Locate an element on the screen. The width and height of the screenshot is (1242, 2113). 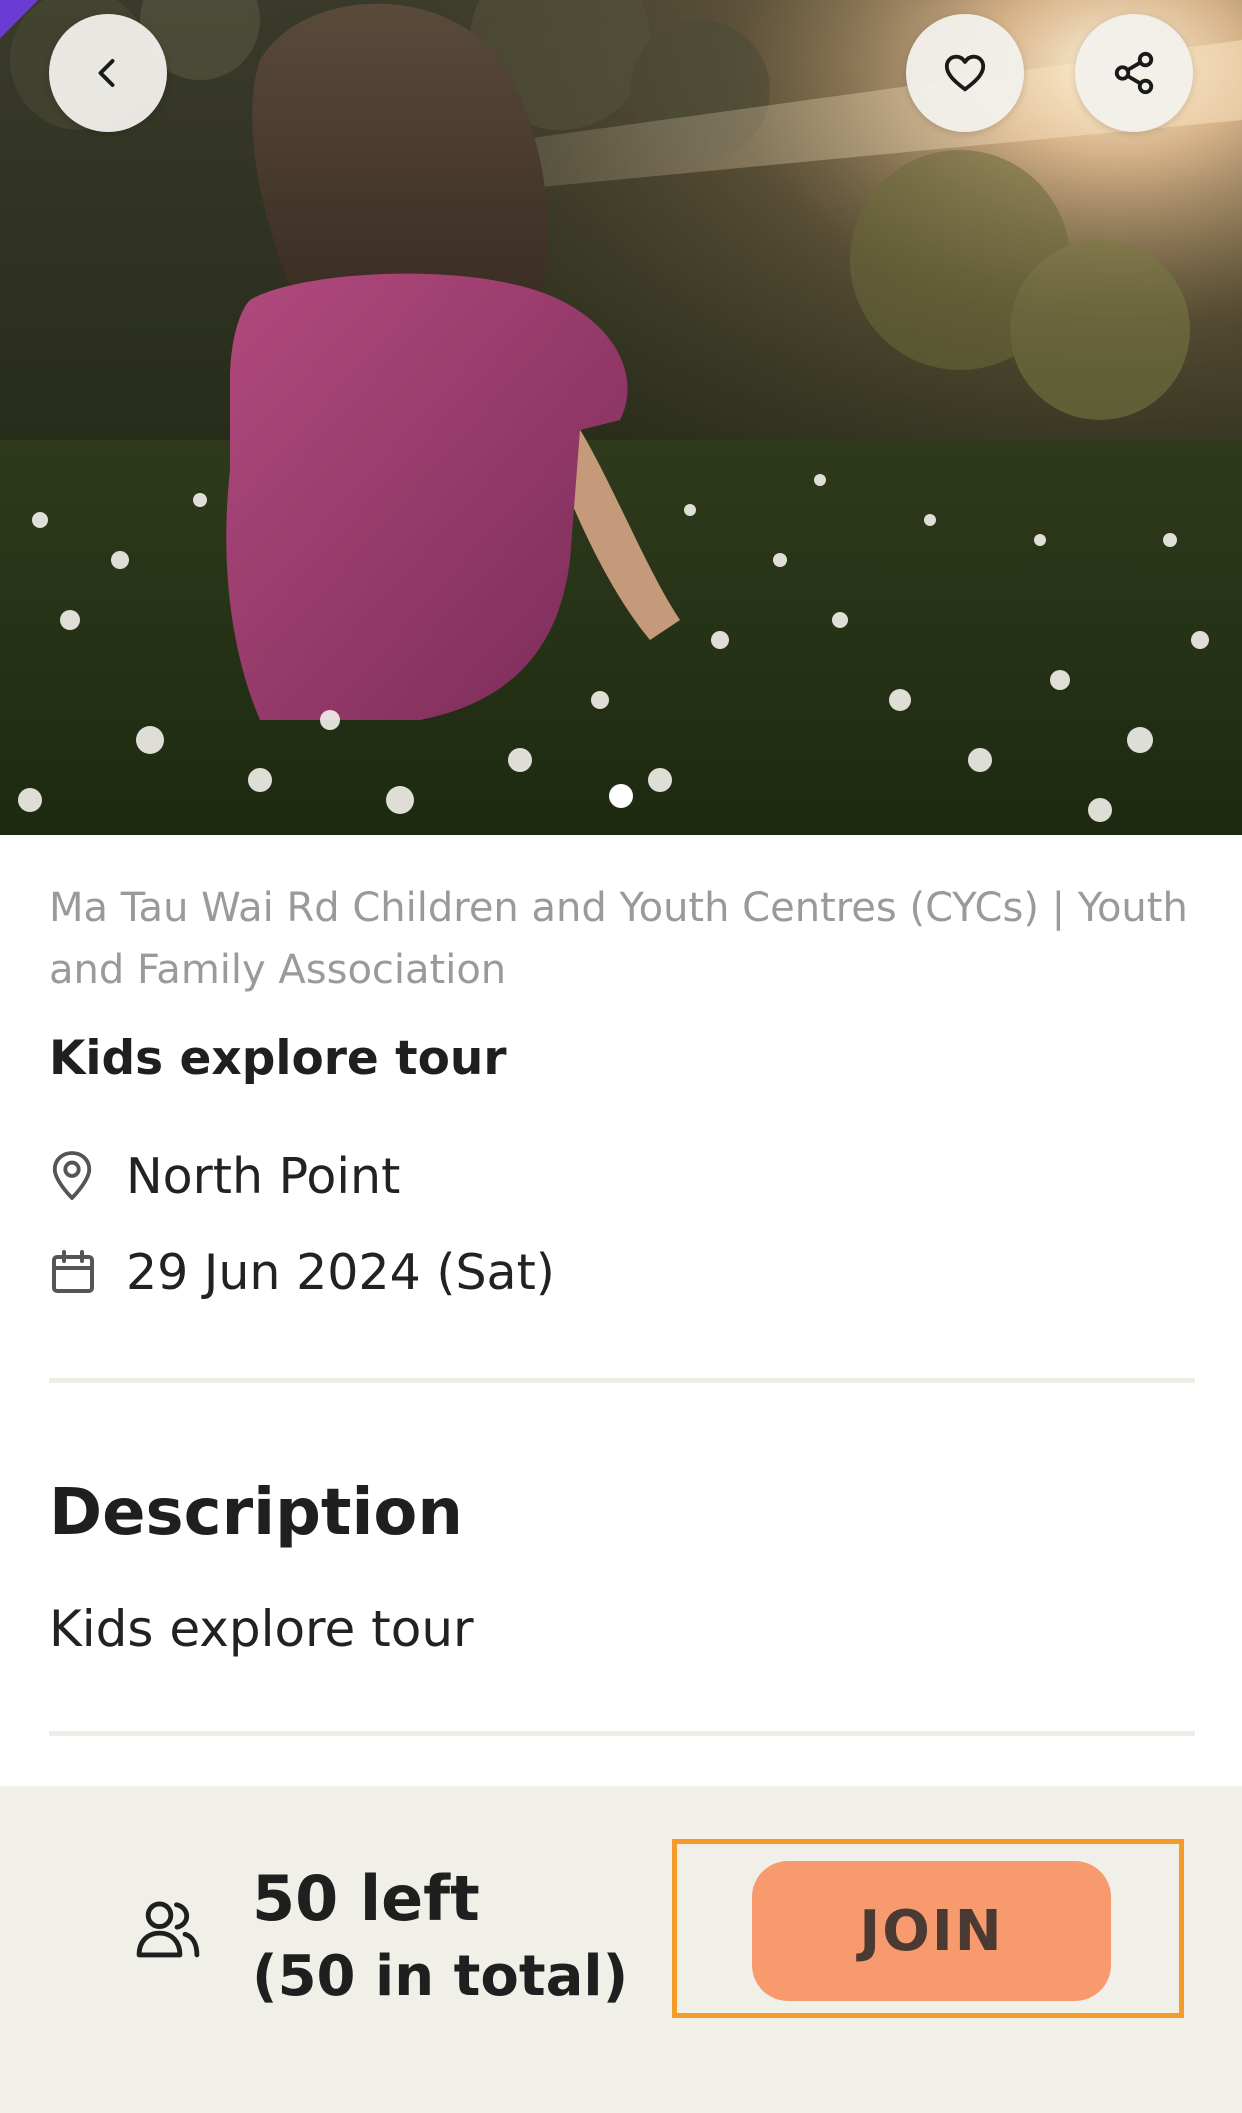
back-button is located at coordinates (108, 73).